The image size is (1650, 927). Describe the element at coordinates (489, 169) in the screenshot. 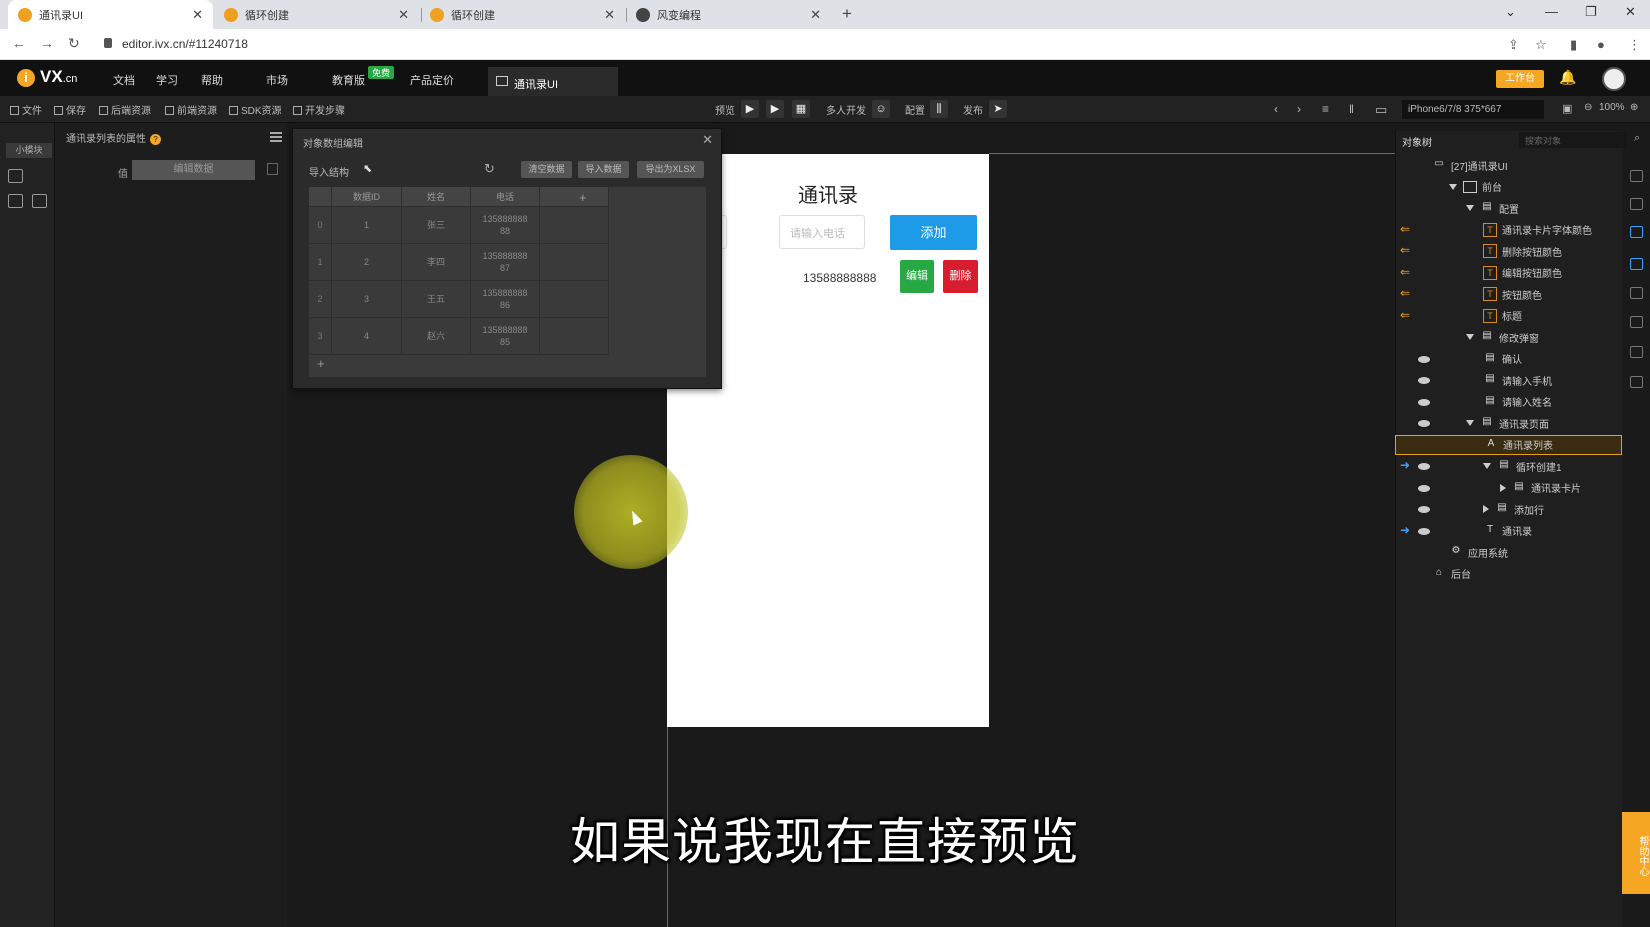

I see `refresh-icon: ↻` at that location.